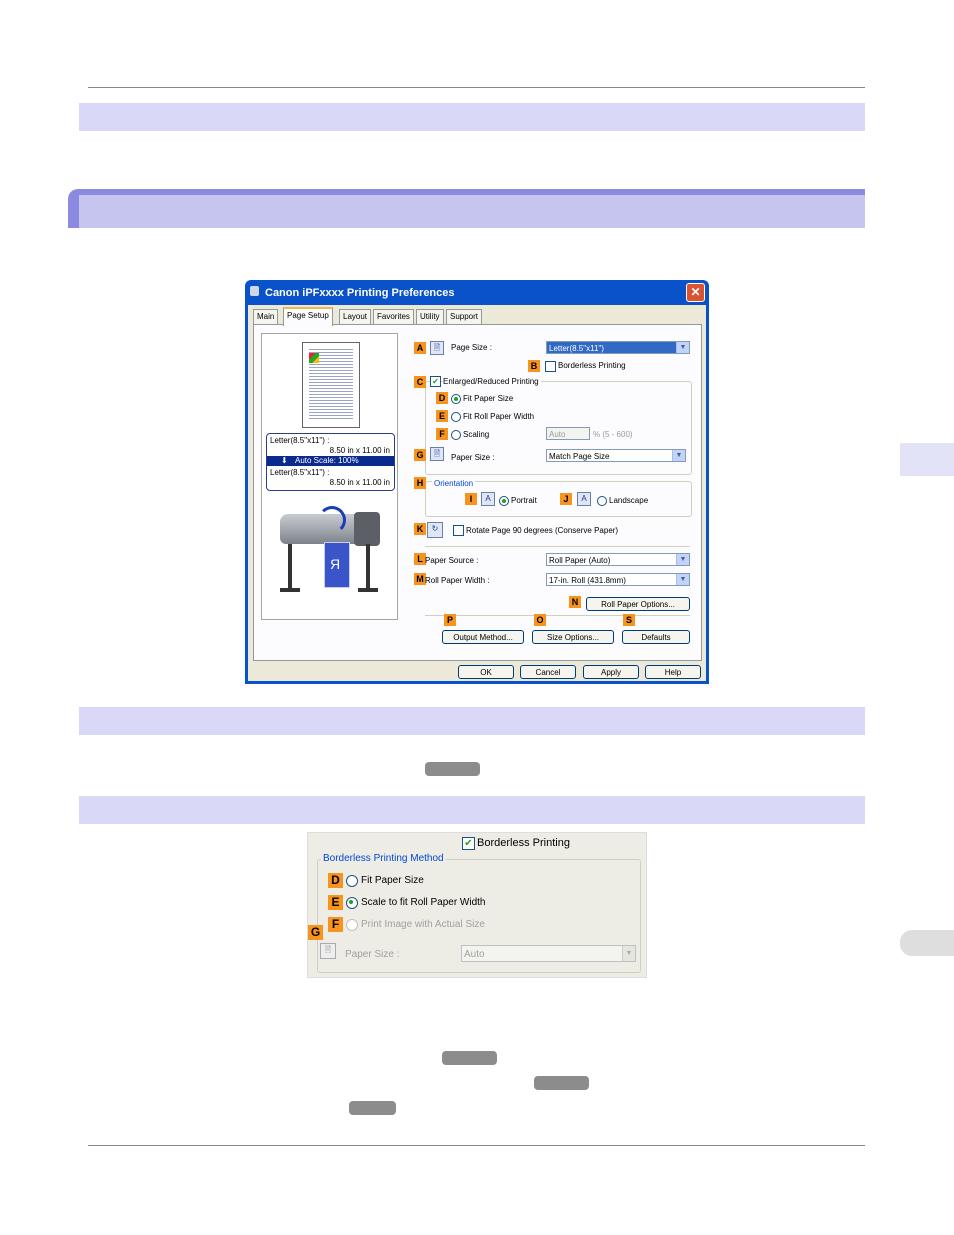 Image resolution: width=954 pixels, height=1235 pixels. What do you see at coordinates (420, 529) in the screenshot?
I see `key-k: K` at bounding box center [420, 529].